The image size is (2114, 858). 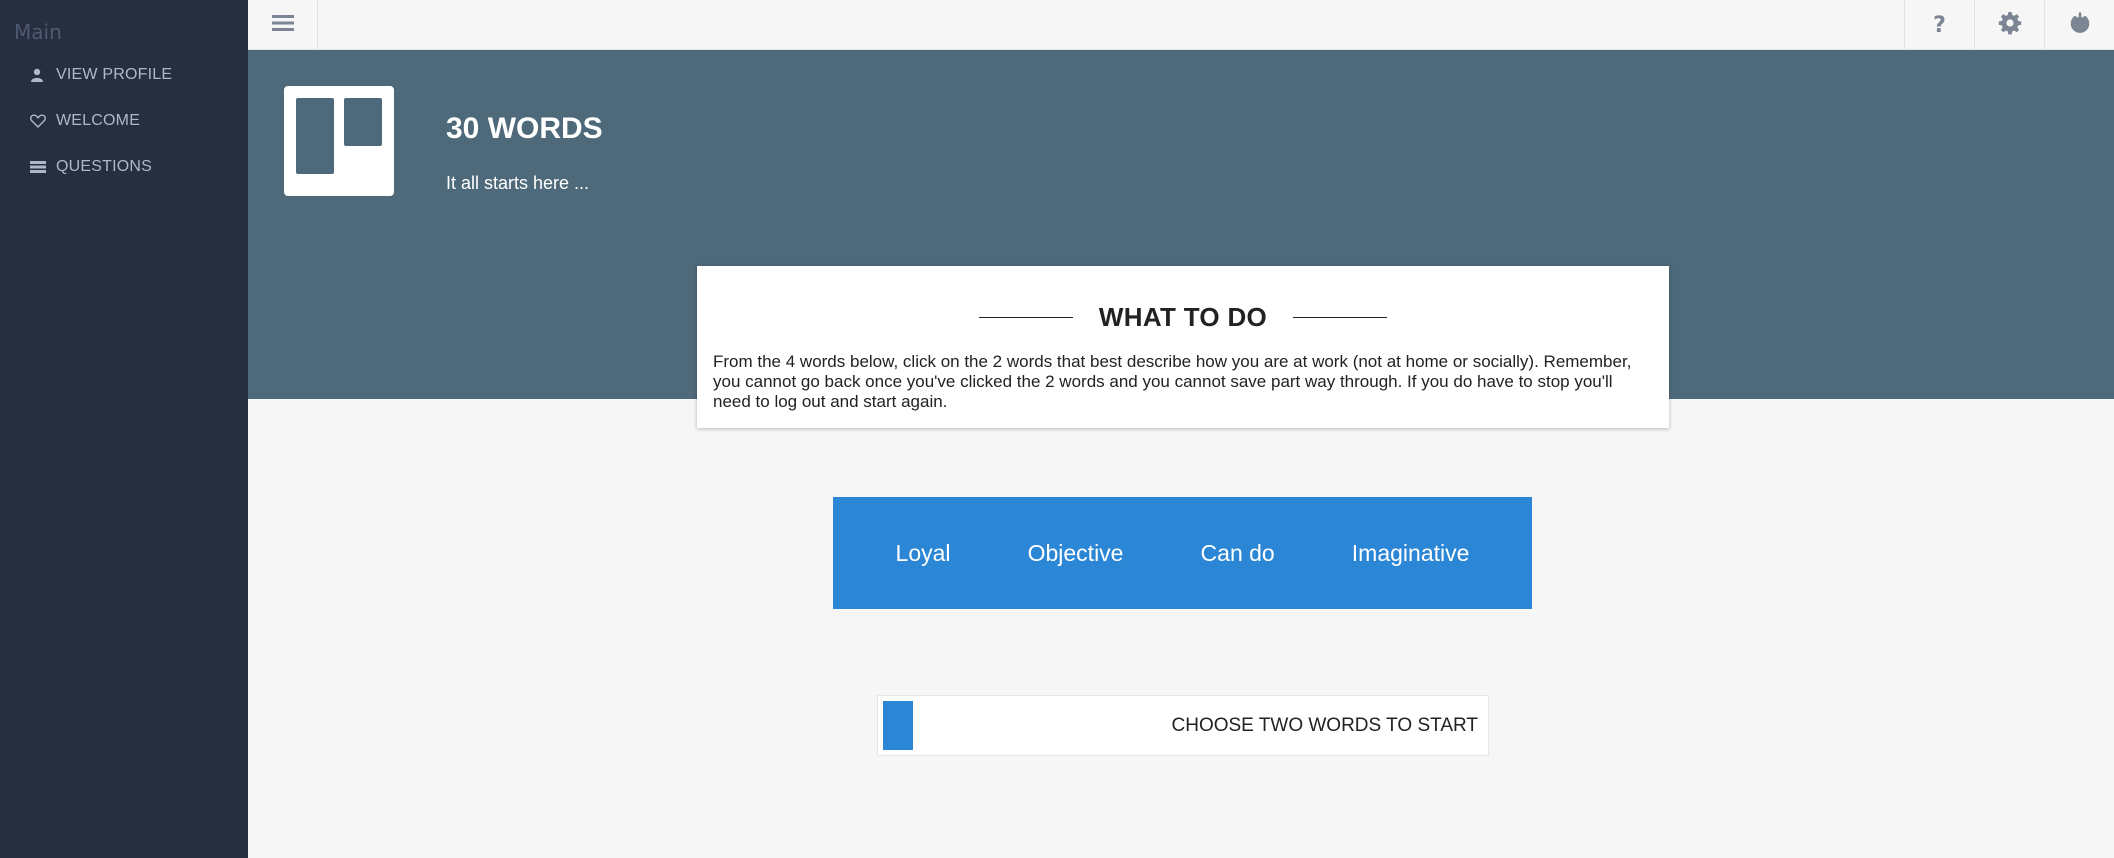 I want to click on menu-toggle-button, so click(x=283, y=25).